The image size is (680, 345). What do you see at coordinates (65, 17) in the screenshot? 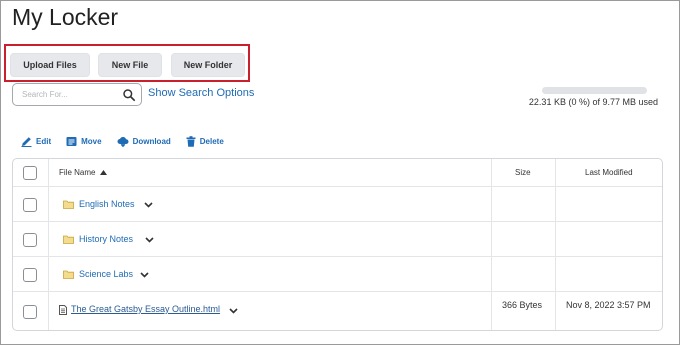
I see `page-title: My Locker` at bounding box center [65, 17].